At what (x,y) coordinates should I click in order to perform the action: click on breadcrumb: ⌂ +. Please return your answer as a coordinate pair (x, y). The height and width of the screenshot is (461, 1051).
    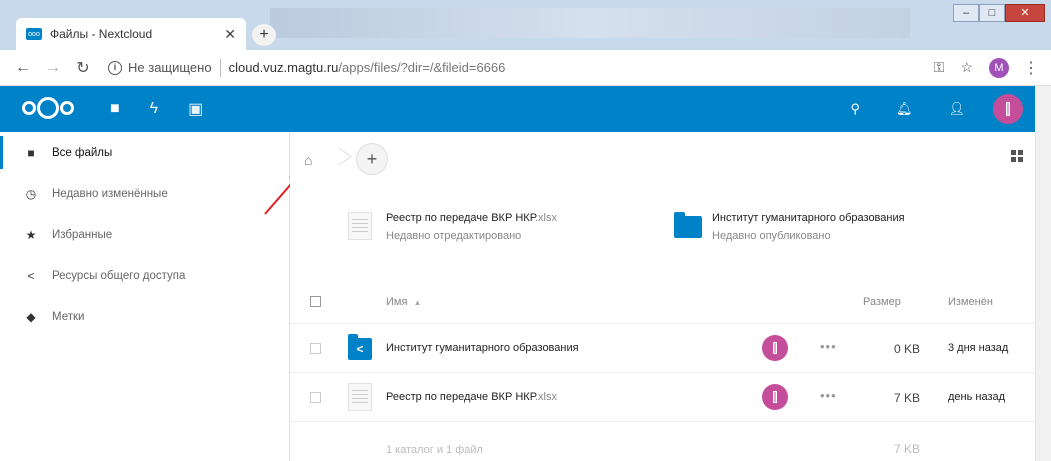
    Looking at the image, I should click on (346, 159).